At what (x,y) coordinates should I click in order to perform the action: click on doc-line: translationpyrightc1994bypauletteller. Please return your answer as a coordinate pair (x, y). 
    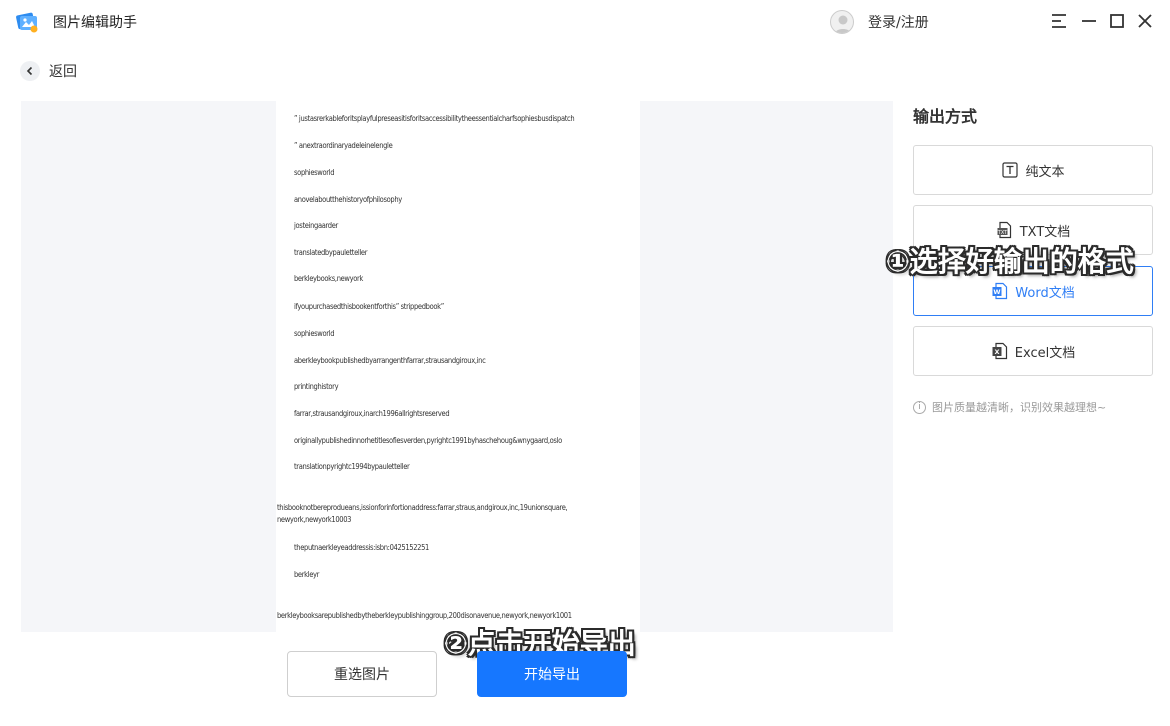
    Looking at the image, I should click on (352, 466).